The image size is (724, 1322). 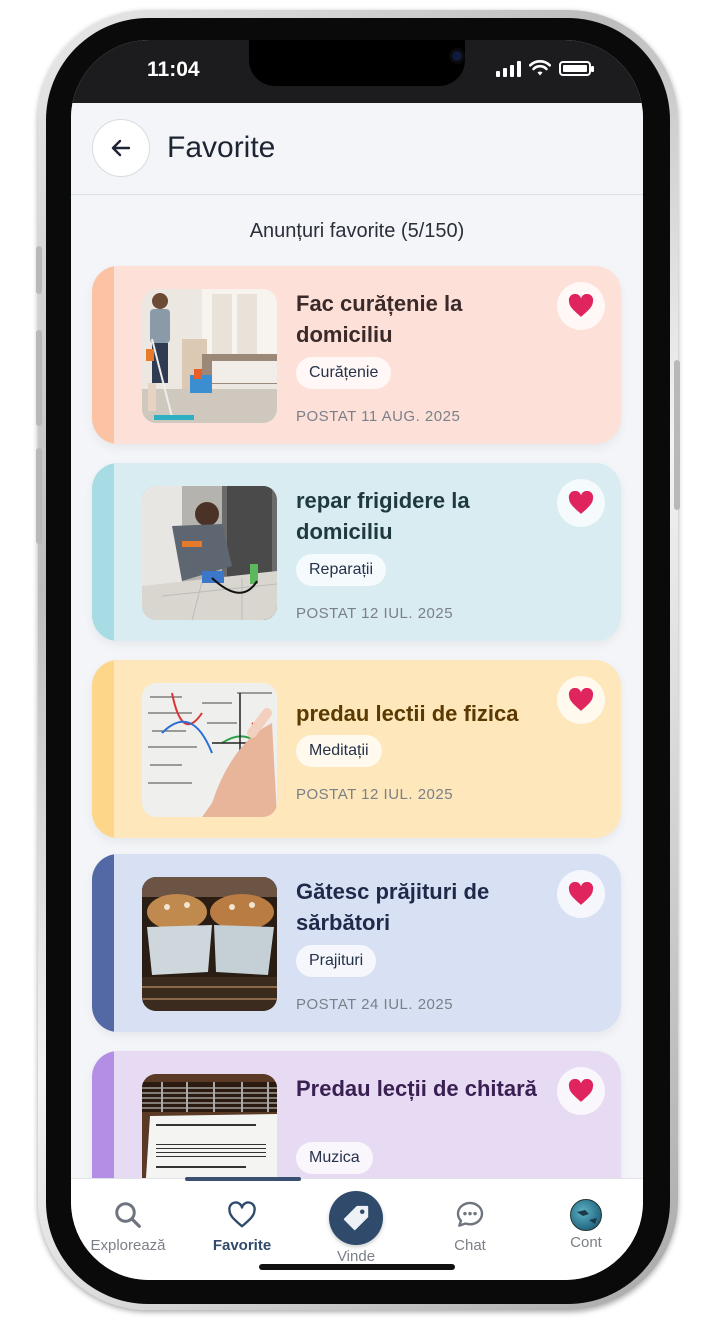 What do you see at coordinates (427, 516) in the screenshot?
I see `listing-title: repar frigidere la domiciliu` at bounding box center [427, 516].